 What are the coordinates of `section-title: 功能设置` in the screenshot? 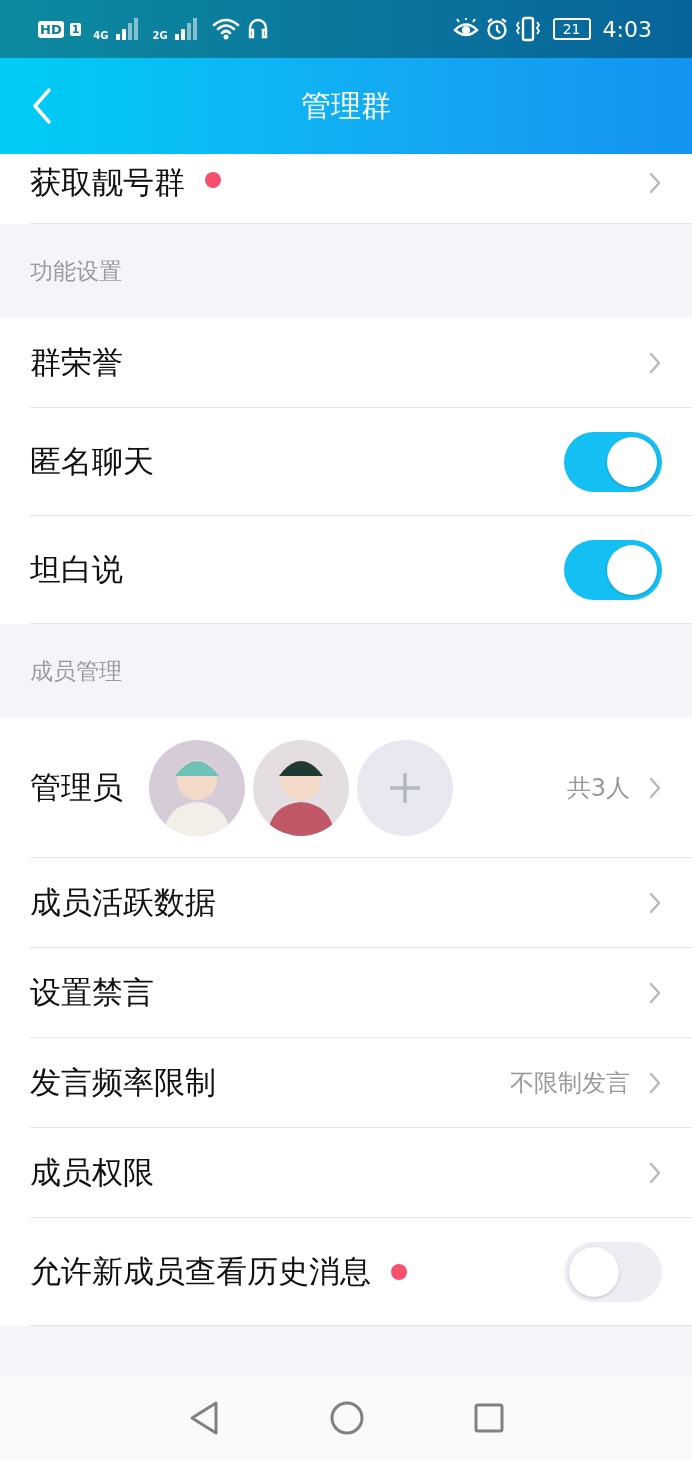 It's located at (76, 271).